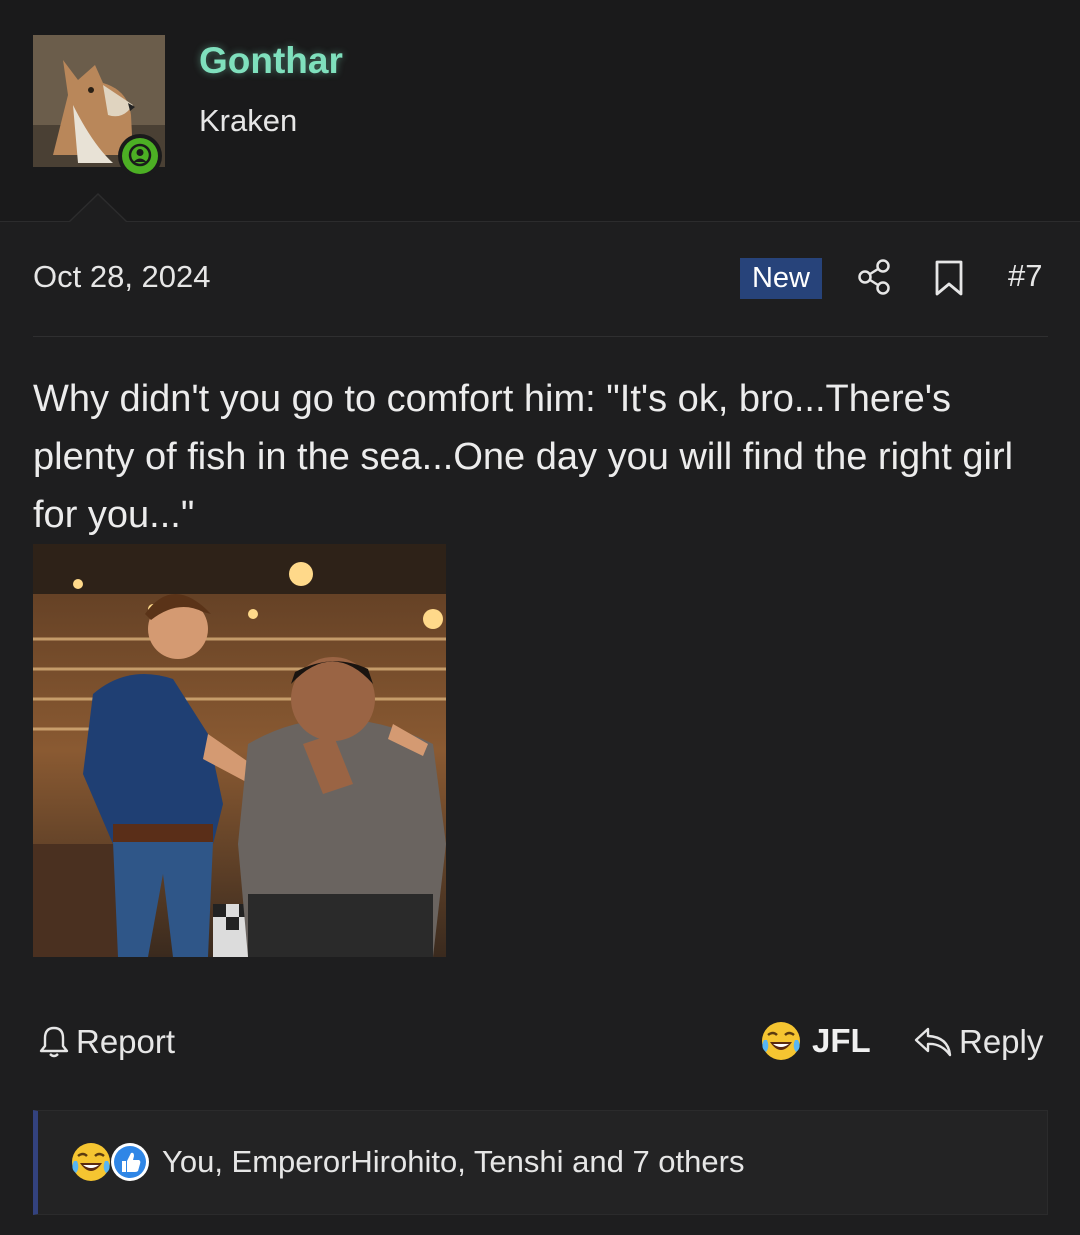  Describe the element at coordinates (841, 1040) in the screenshot. I see `jfl-label: JFL` at that location.